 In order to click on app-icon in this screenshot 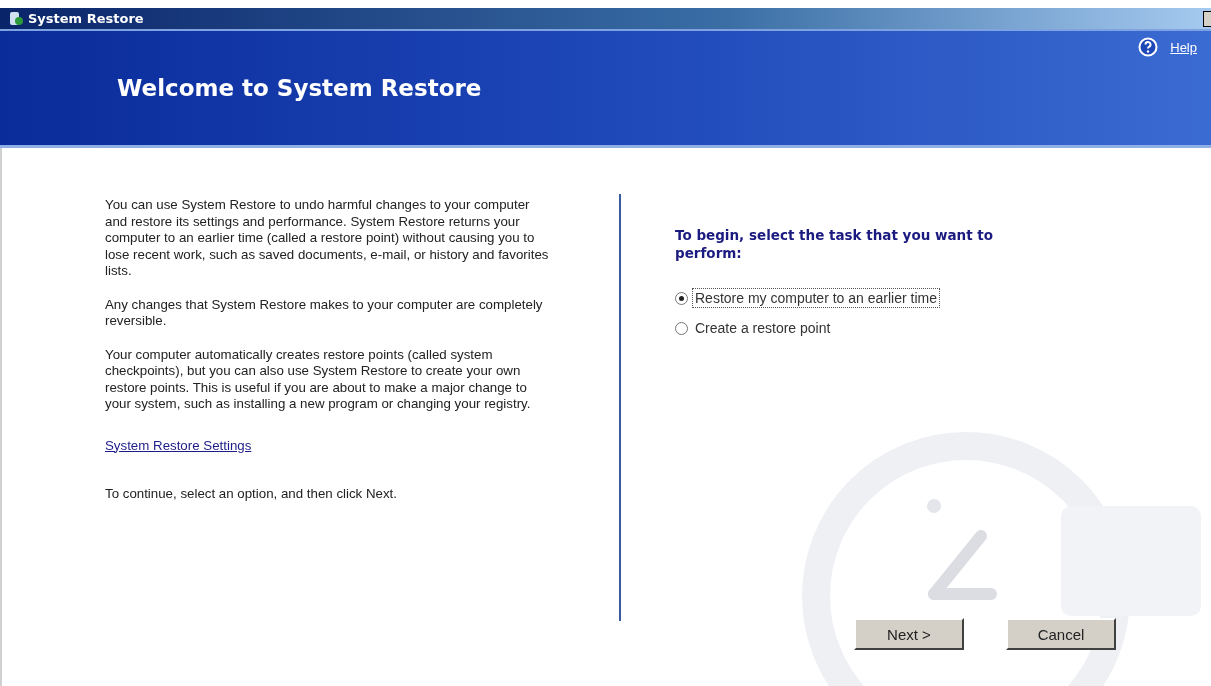, I will do `click(16, 18)`.